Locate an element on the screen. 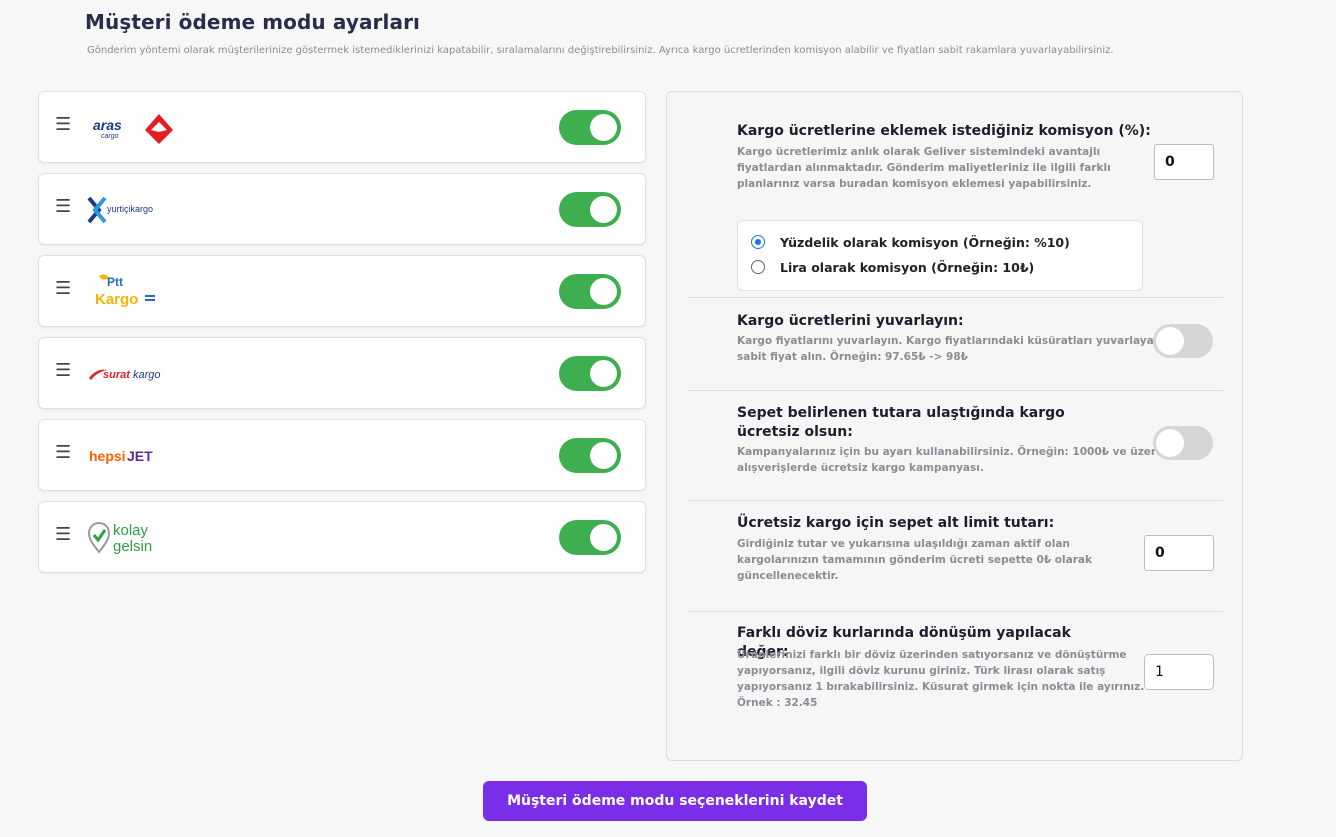 The image size is (1336, 837). carrier-toggle-ptt is located at coordinates (590, 291).